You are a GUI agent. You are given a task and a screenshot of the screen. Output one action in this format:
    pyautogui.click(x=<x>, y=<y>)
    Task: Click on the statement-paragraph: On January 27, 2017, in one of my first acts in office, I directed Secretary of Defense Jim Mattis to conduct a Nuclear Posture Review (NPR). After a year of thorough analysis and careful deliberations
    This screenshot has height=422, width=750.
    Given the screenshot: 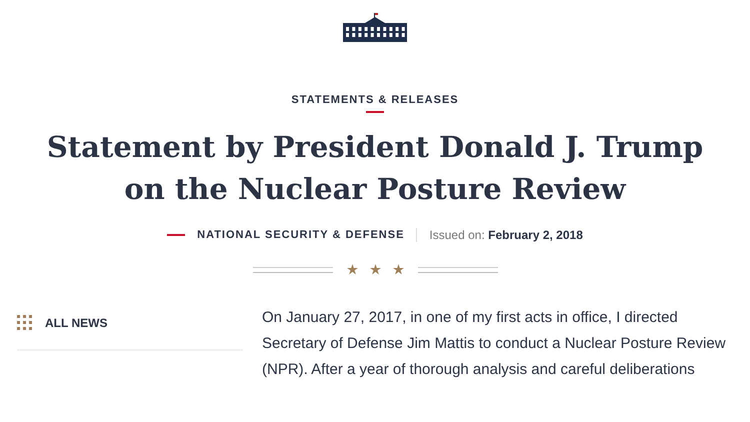 What is the action you would take?
    pyautogui.click(x=494, y=344)
    